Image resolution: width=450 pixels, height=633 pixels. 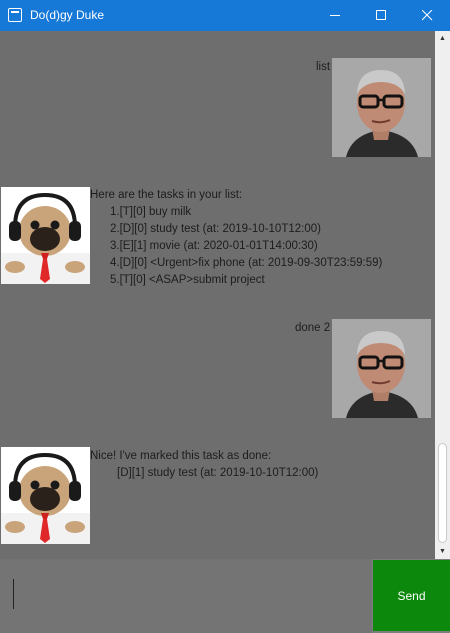 I want to click on duke-message-line: 1.[T][0] buy milk, so click(x=151, y=212).